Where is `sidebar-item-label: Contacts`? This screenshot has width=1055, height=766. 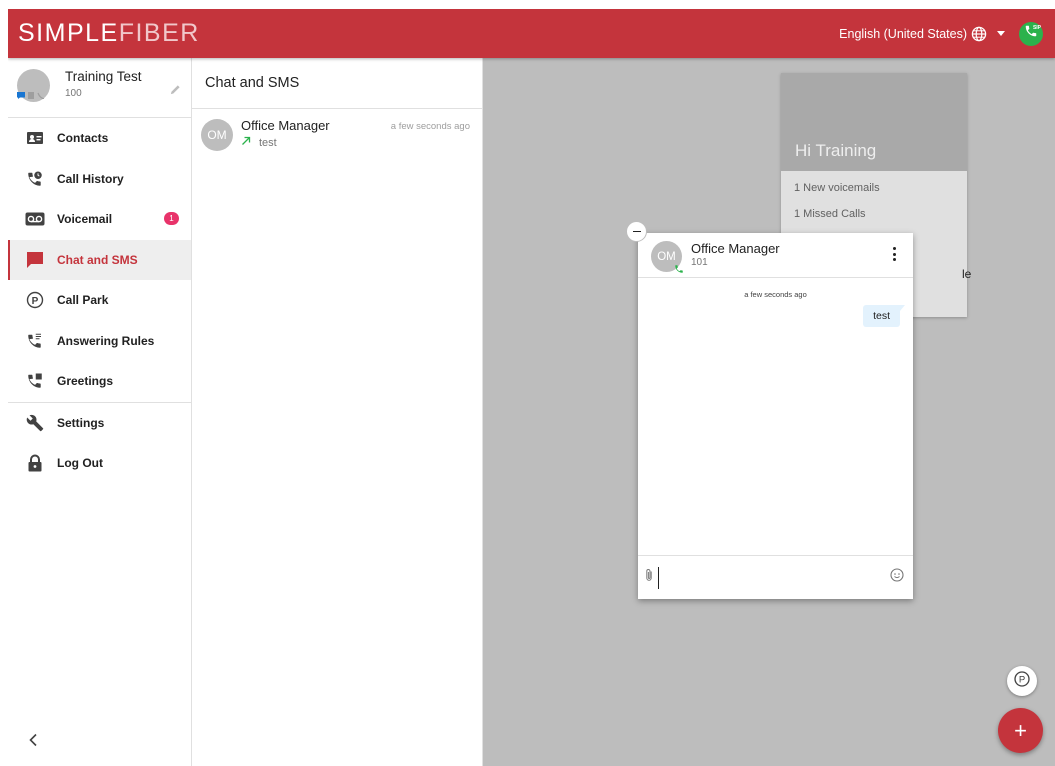 sidebar-item-label: Contacts is located at coordinates (83, 138).